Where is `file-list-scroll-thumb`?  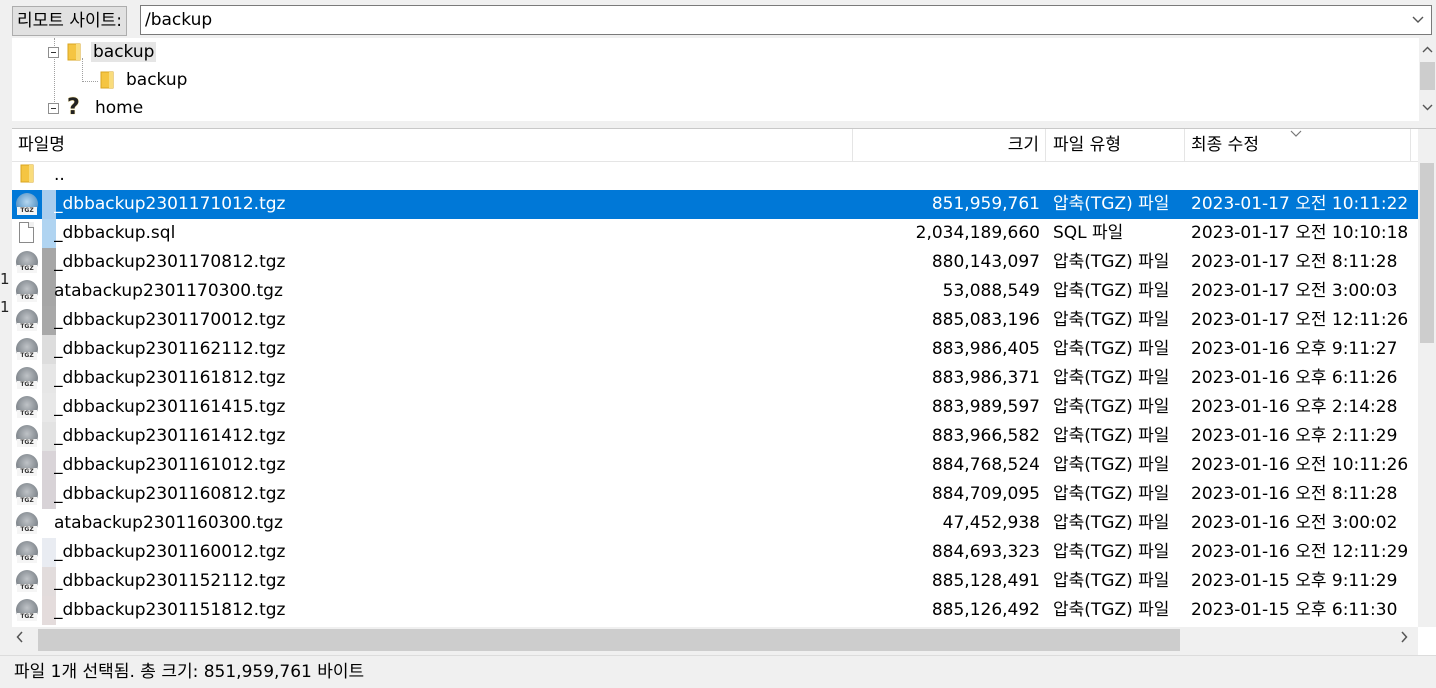 file-list-scroll-thumb is located at coordinates (1427, 253).